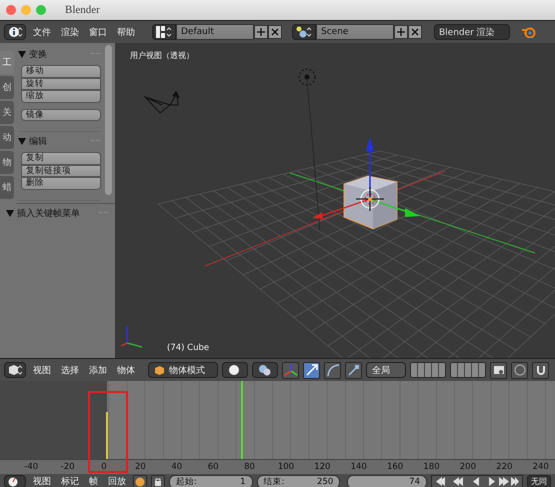  I want to click on menu-item: 添加, so click(98, 370).